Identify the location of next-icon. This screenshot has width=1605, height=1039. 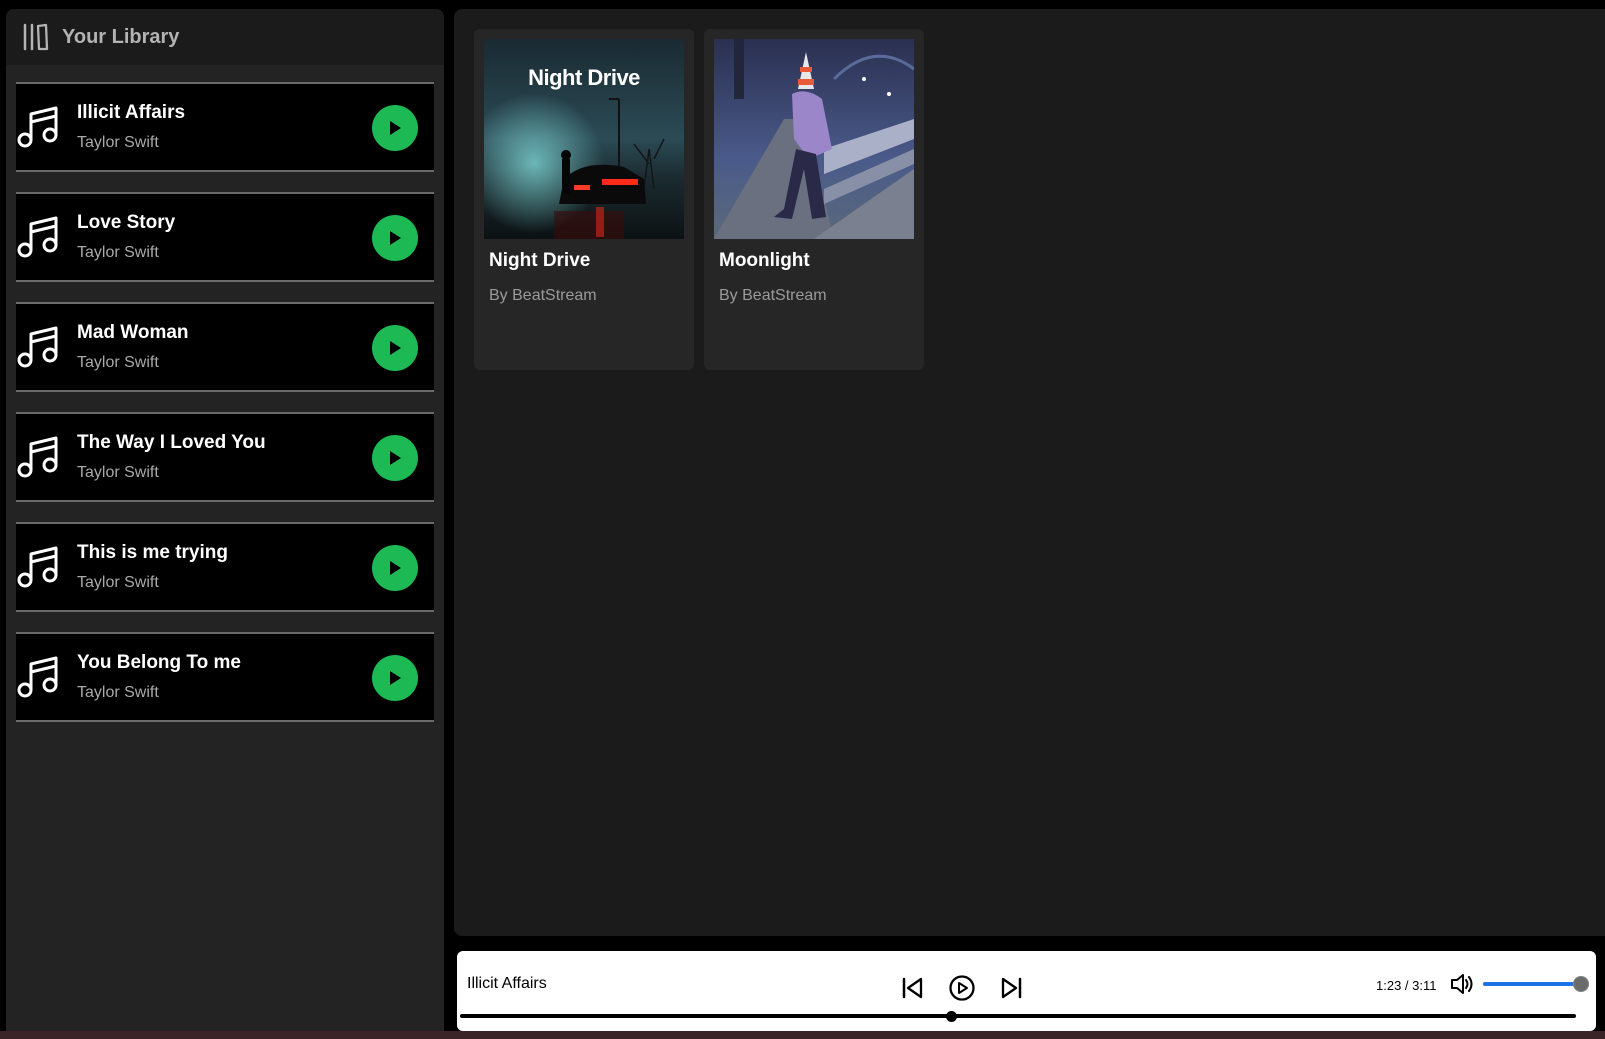
(1012, 988).